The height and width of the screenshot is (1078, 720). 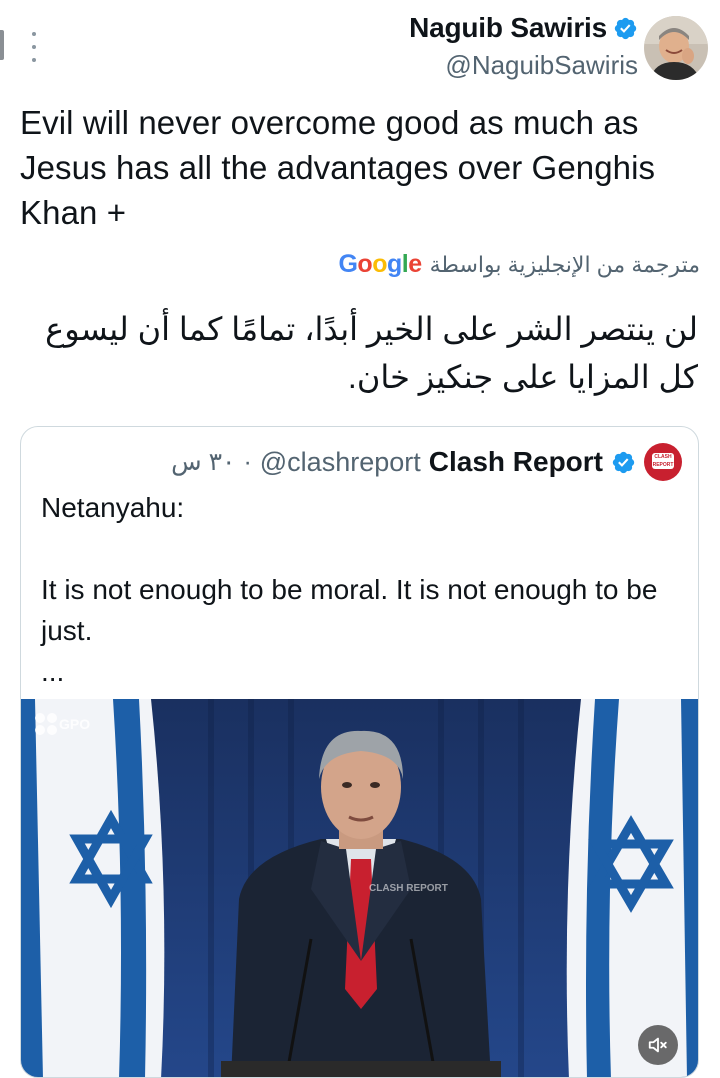 I want to click on gpo-watermark: GPO, so click(x=62, y=724).